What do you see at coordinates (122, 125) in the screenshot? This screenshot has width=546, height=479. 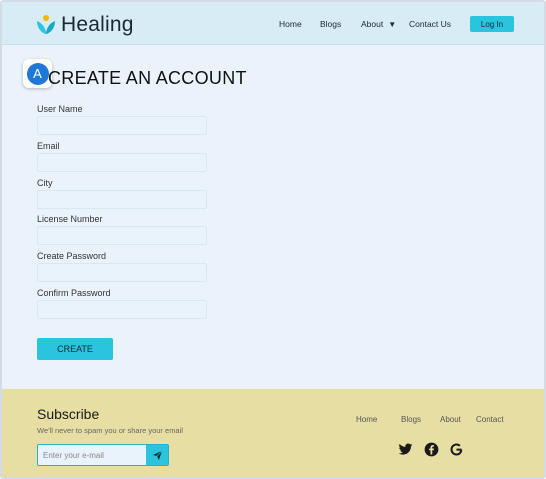 I see `username-input` at bounding box center [122, 125].